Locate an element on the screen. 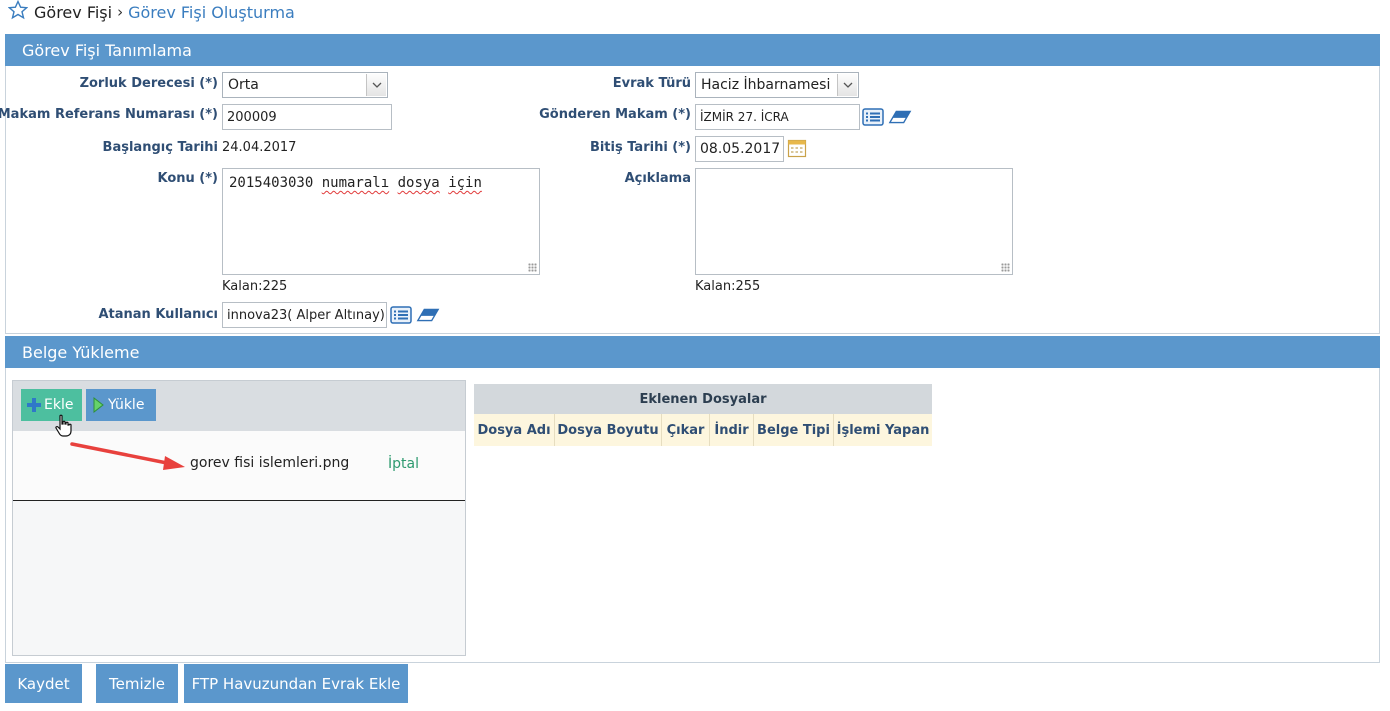  sender-eraser-icon is located at coordinates (900, 117).